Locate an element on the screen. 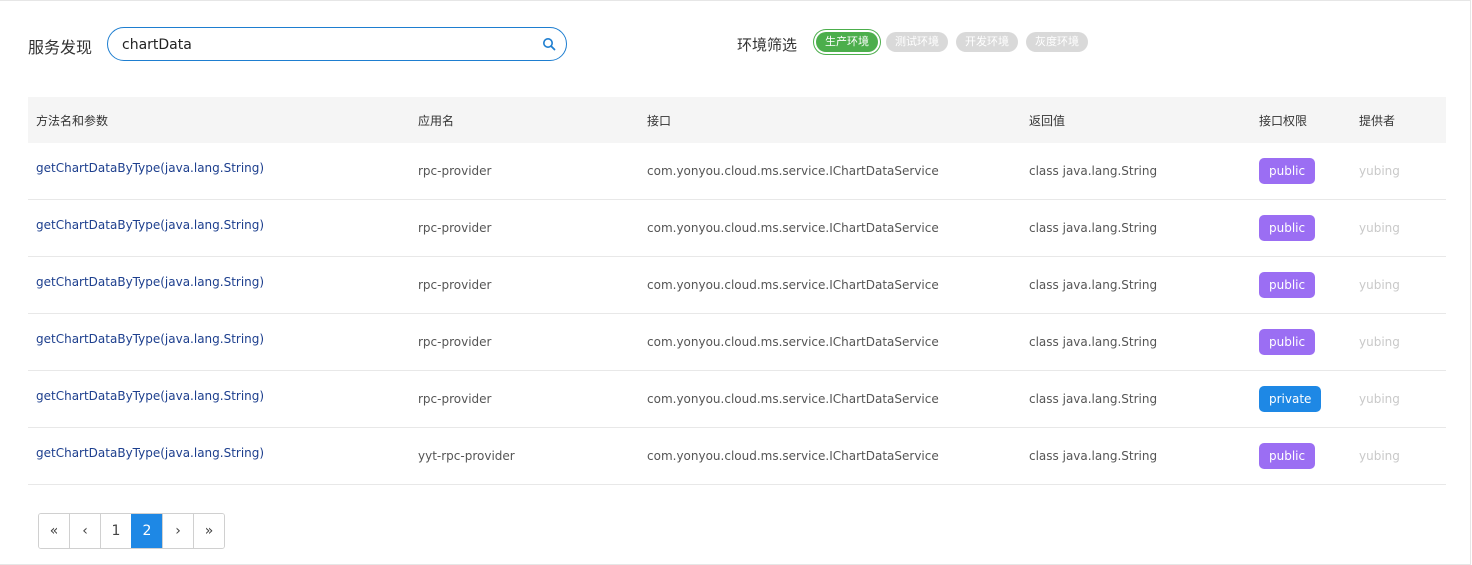 The height and width of the screenshot is (565, 1472). permission-badge: private is located at coordinates (1290, 399).